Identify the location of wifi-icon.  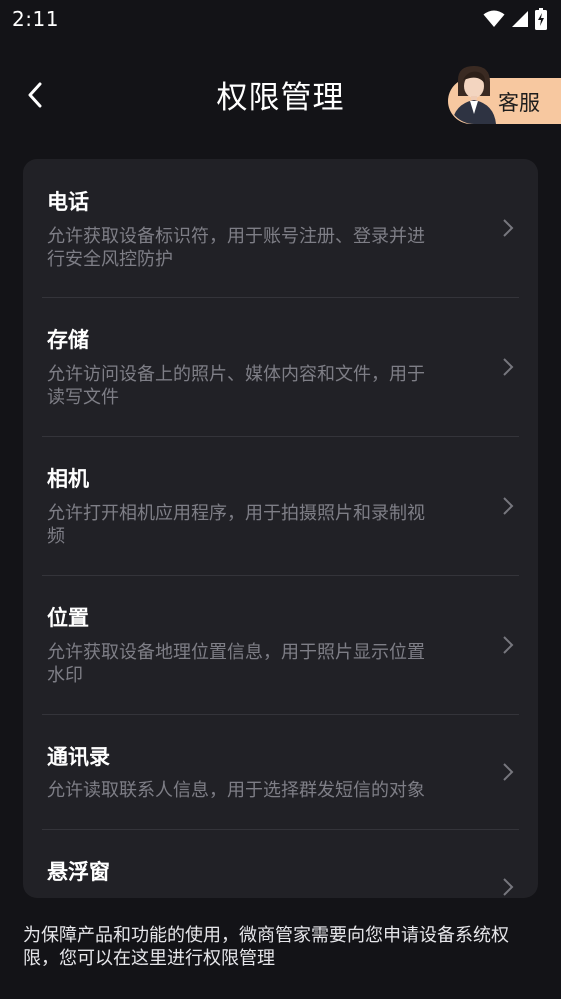
(494, 18).